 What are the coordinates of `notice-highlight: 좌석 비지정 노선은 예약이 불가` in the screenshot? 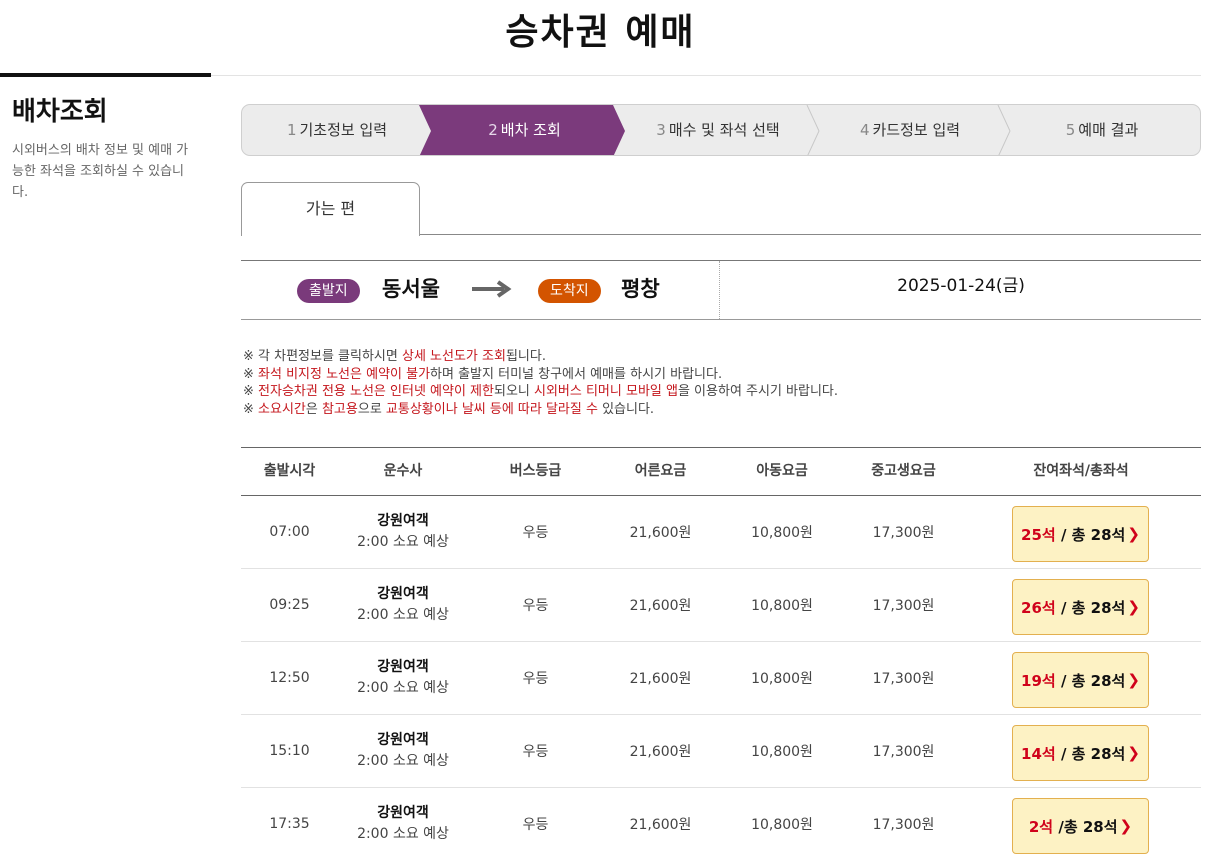 It's located at (344, 374).